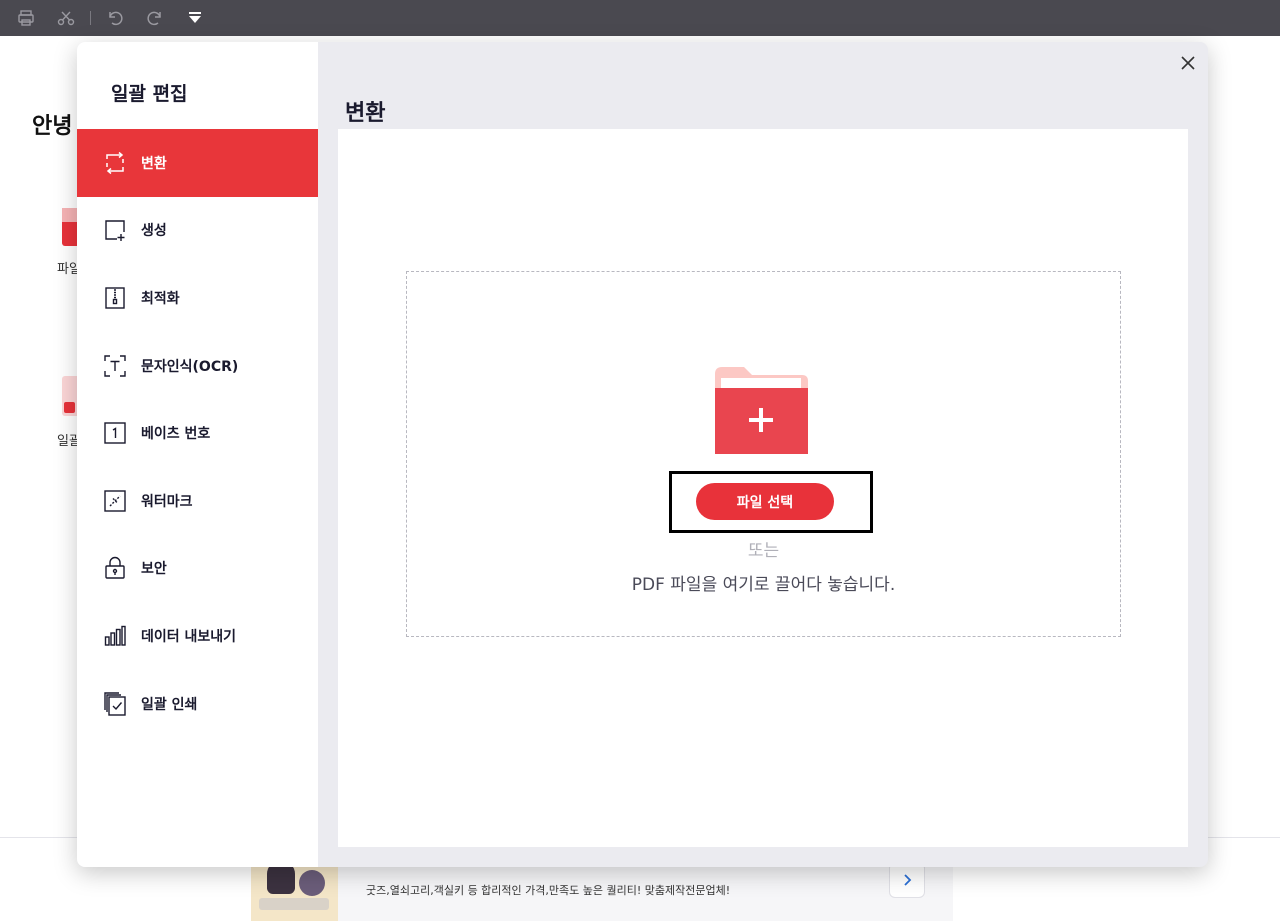 This screenshot has width=1280, height=921. I want to click on sidebar-item-label: 베이츠 번호, so click(176, 434).